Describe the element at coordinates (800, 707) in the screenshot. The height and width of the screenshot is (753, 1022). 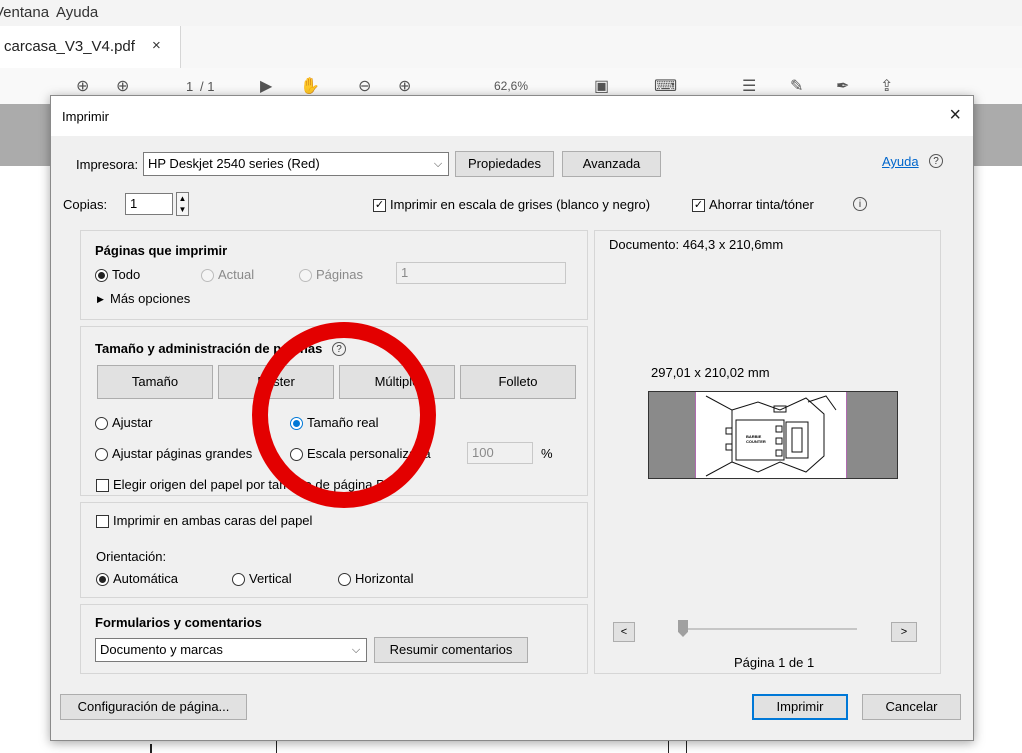
I see `print-button: Imprimir` at that location.